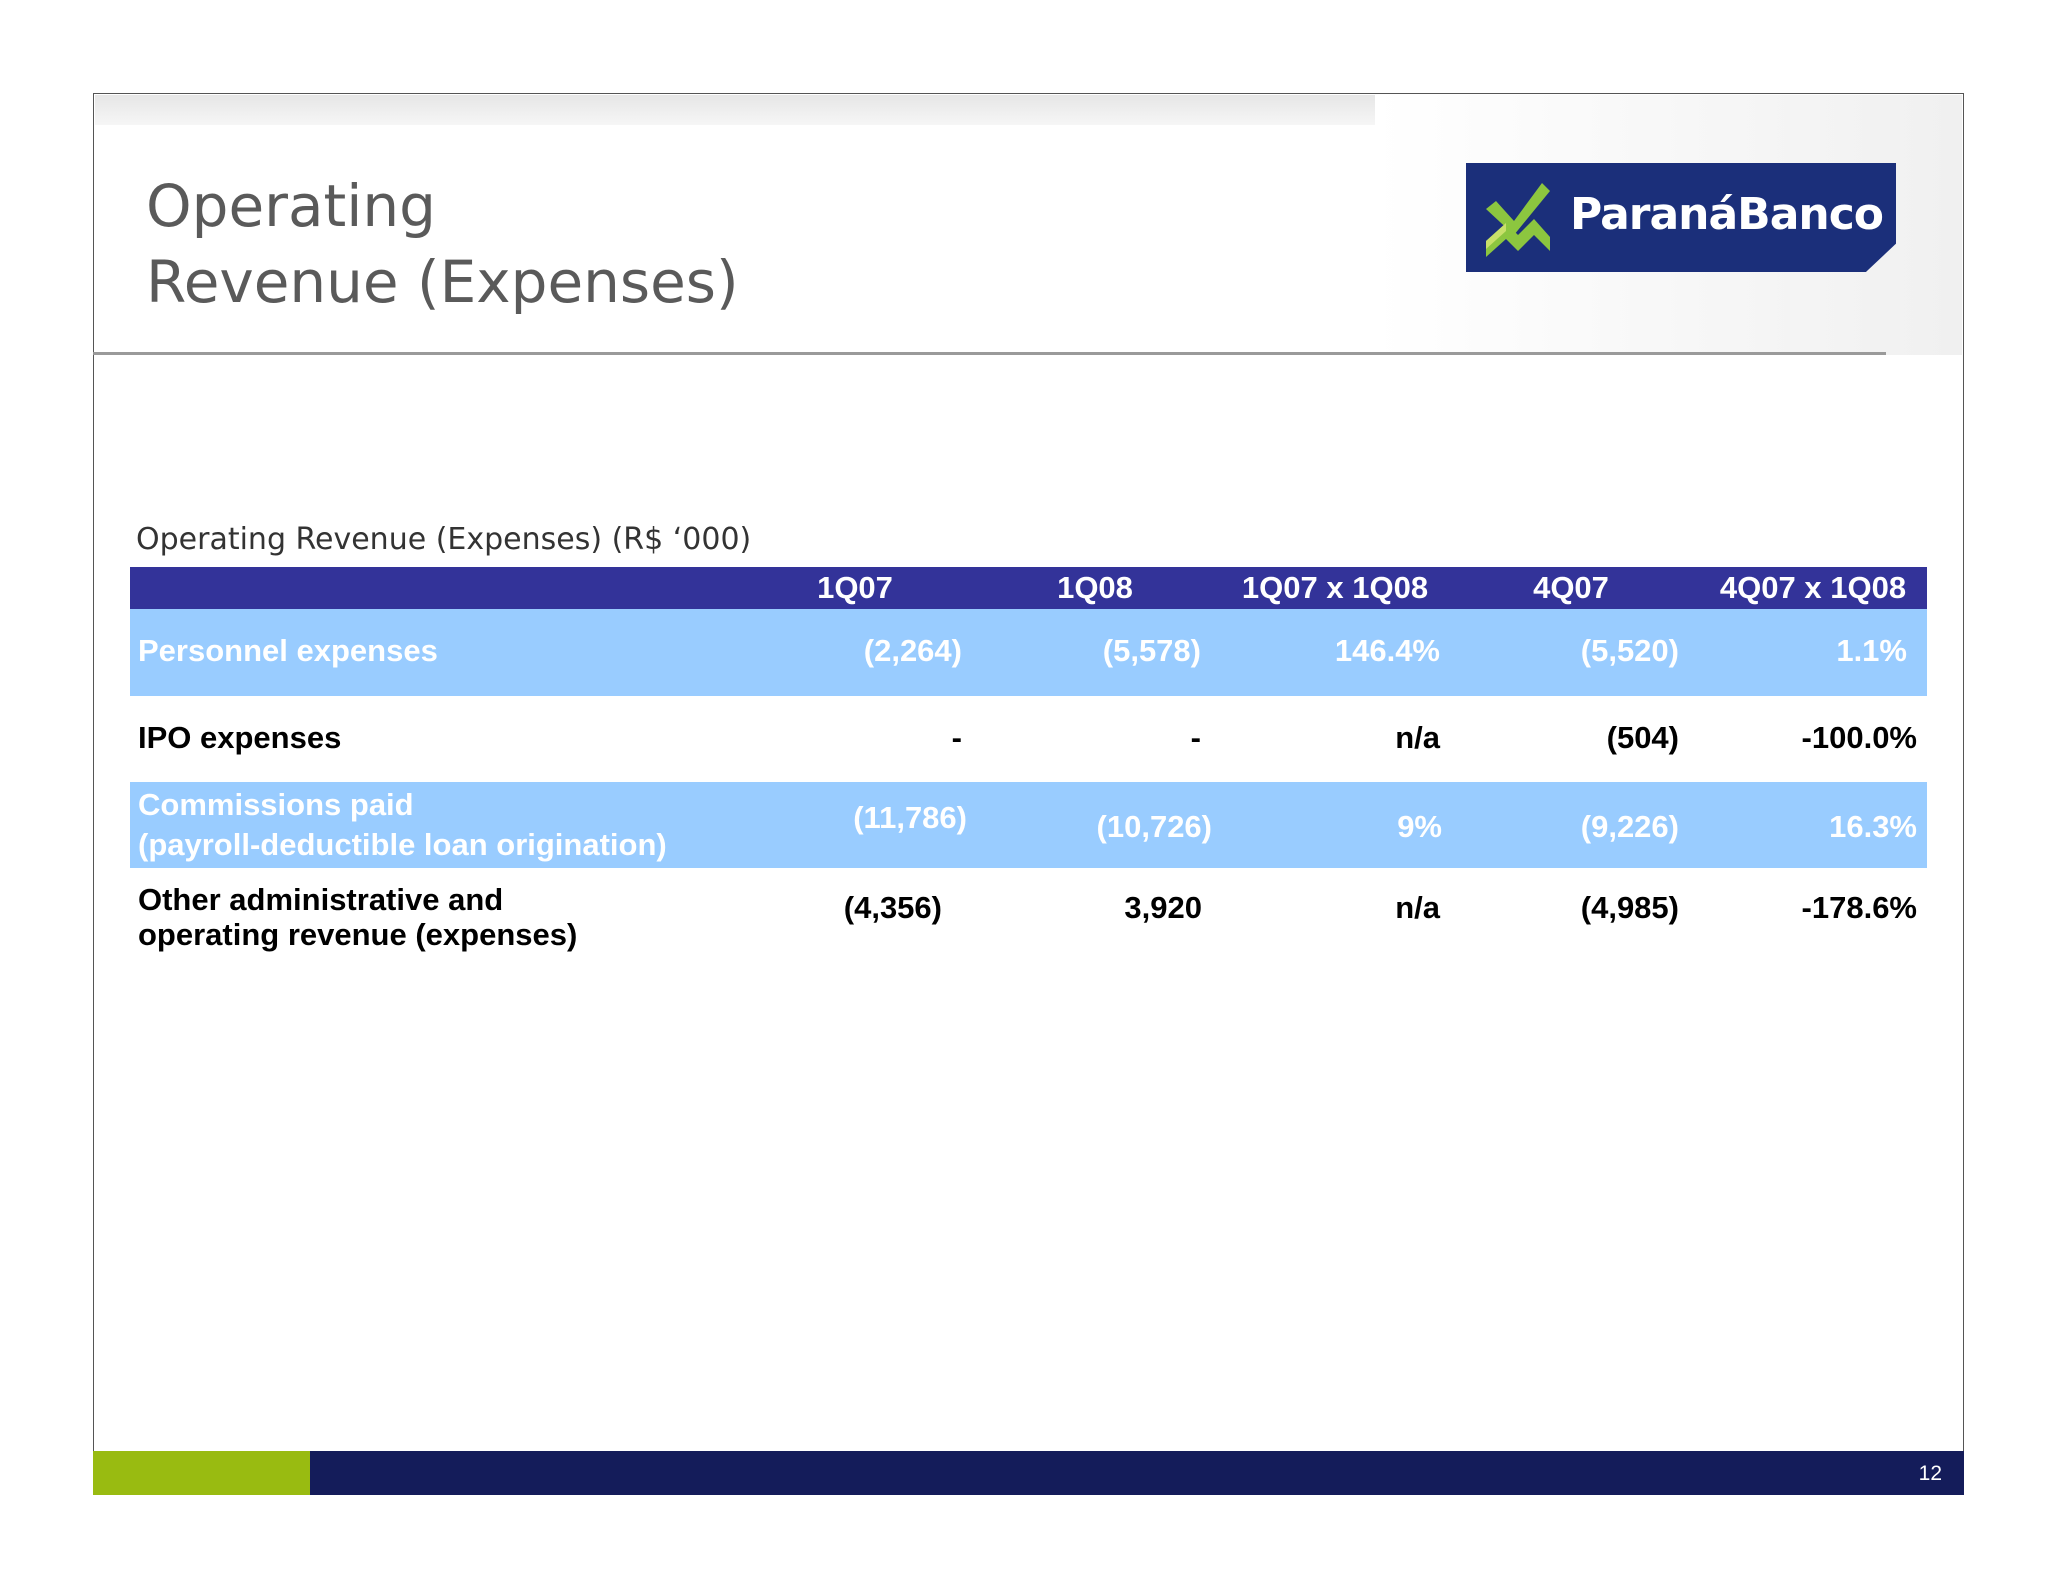 The width and height of the screenshot is (2048, 1582). I want to click on footer-accent-bar, so click(201, 1473).